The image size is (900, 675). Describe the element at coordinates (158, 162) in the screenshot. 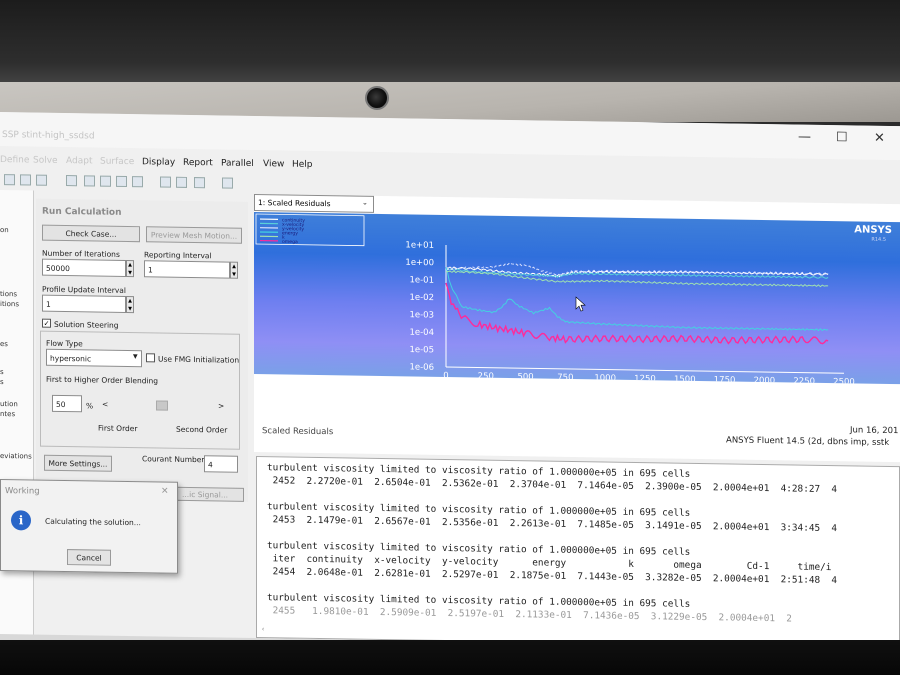

I see `menu-display: Display` at that location.